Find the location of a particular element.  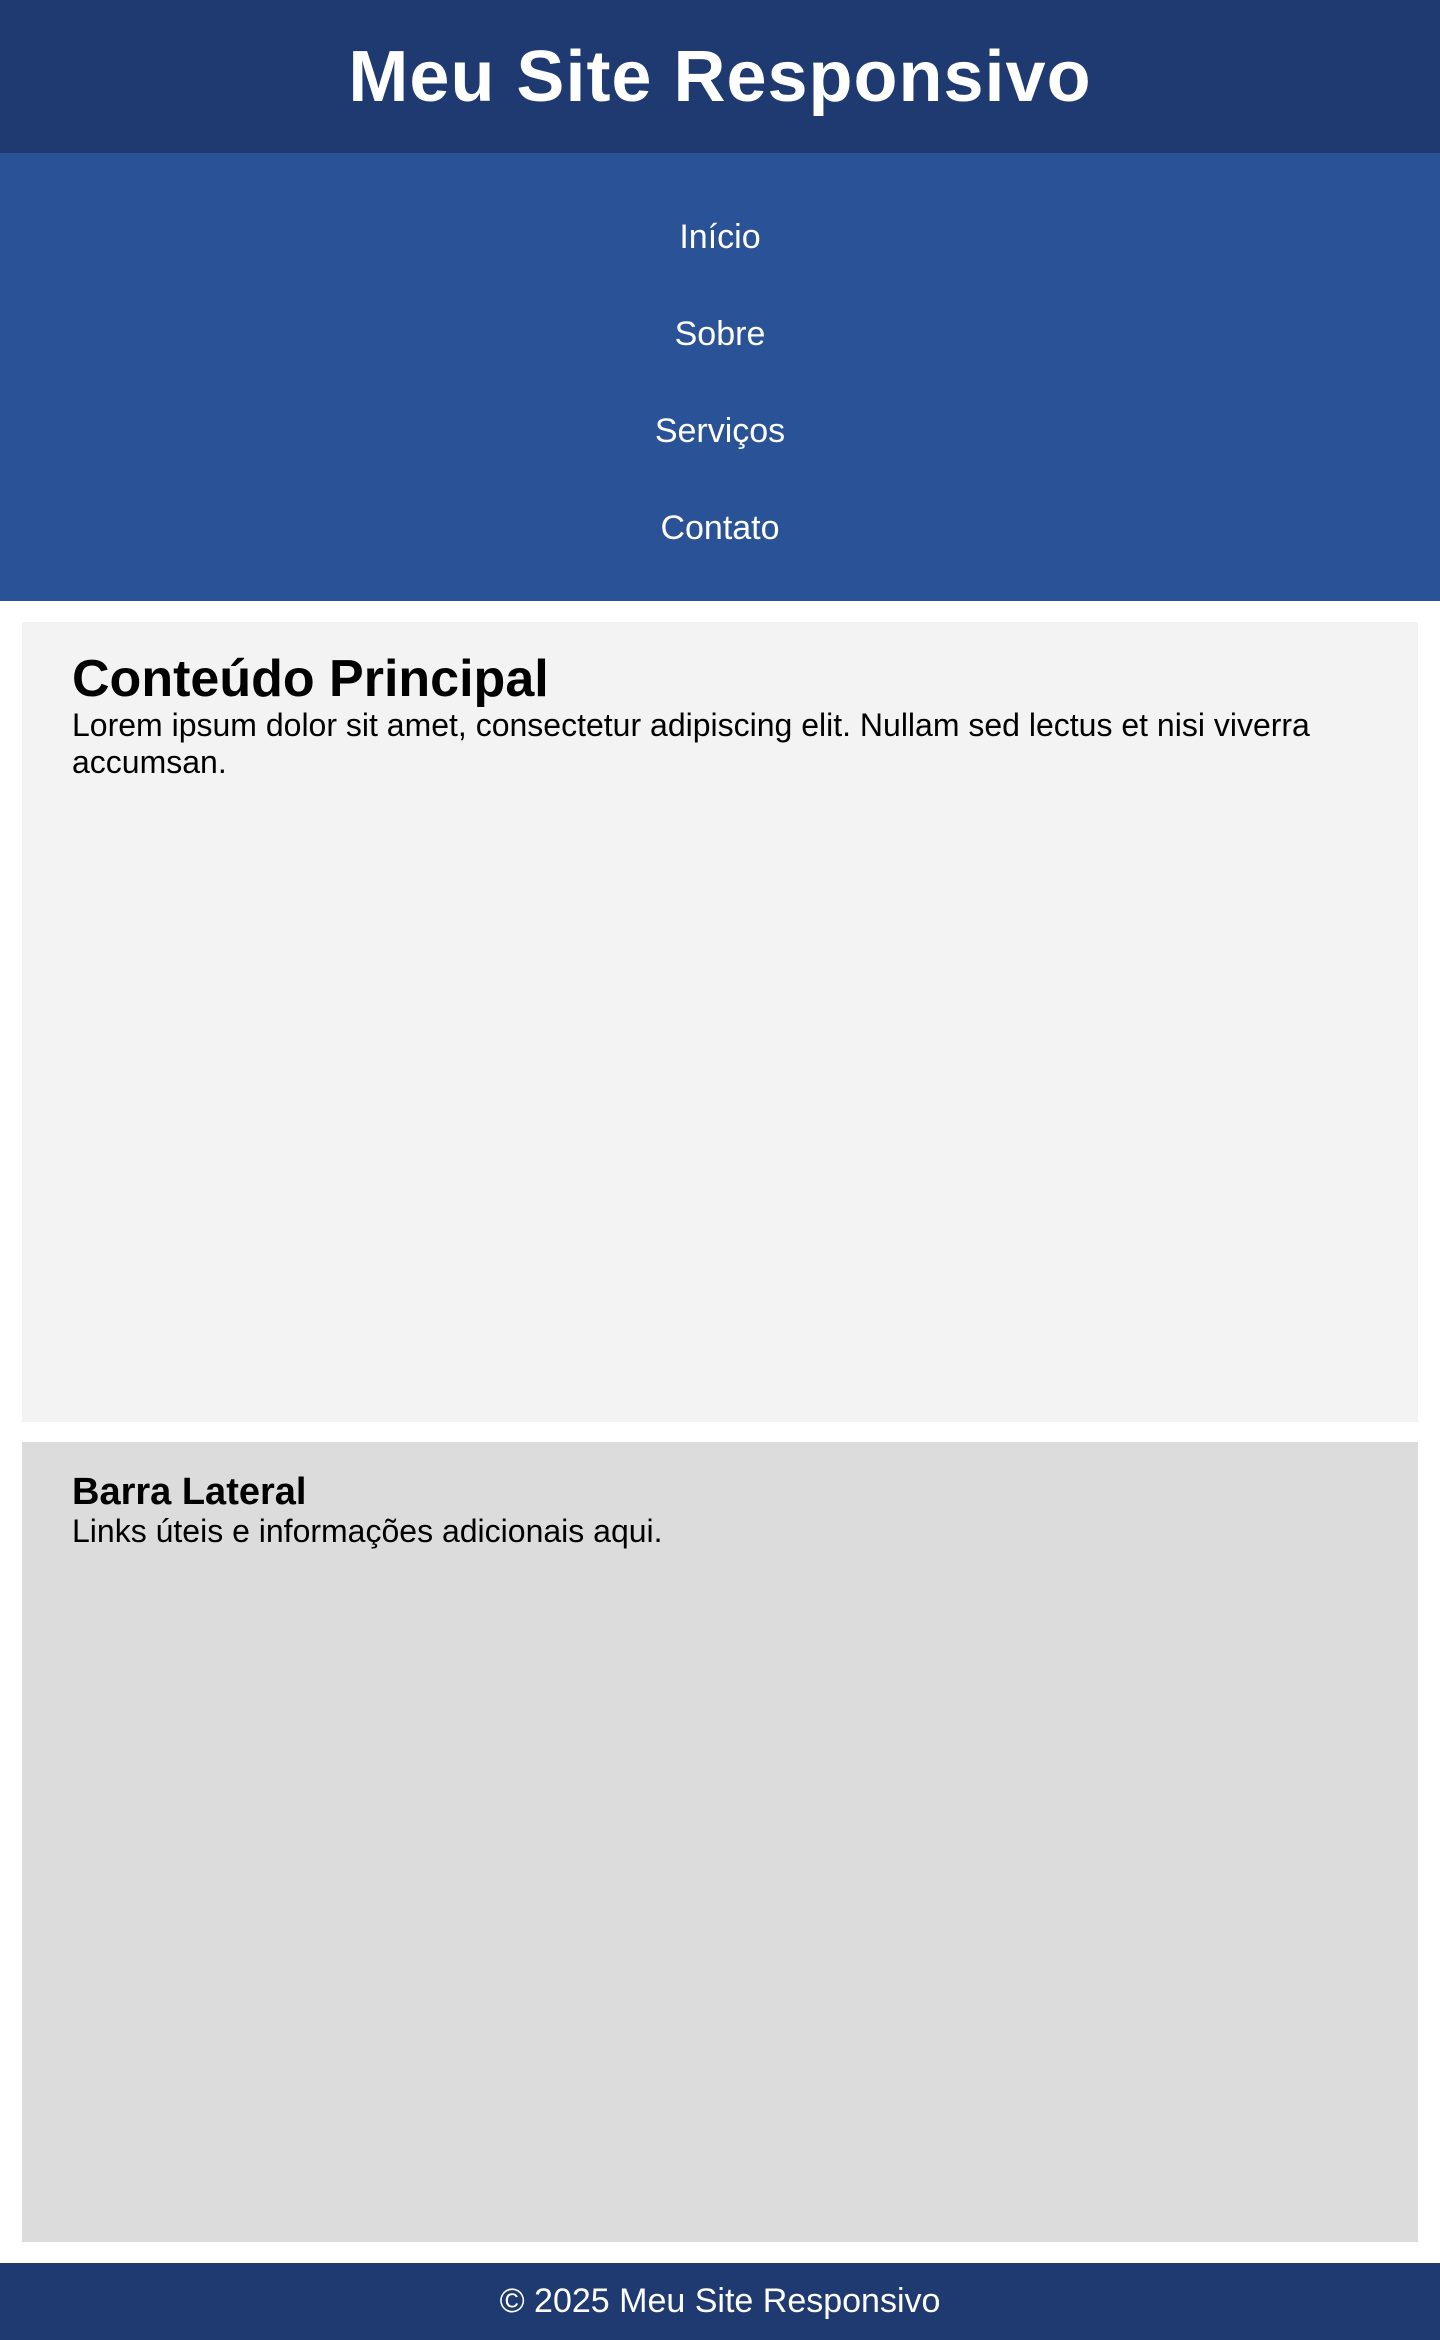

main-heading: Conteúdo Principal is located at coordinates (310, 679).